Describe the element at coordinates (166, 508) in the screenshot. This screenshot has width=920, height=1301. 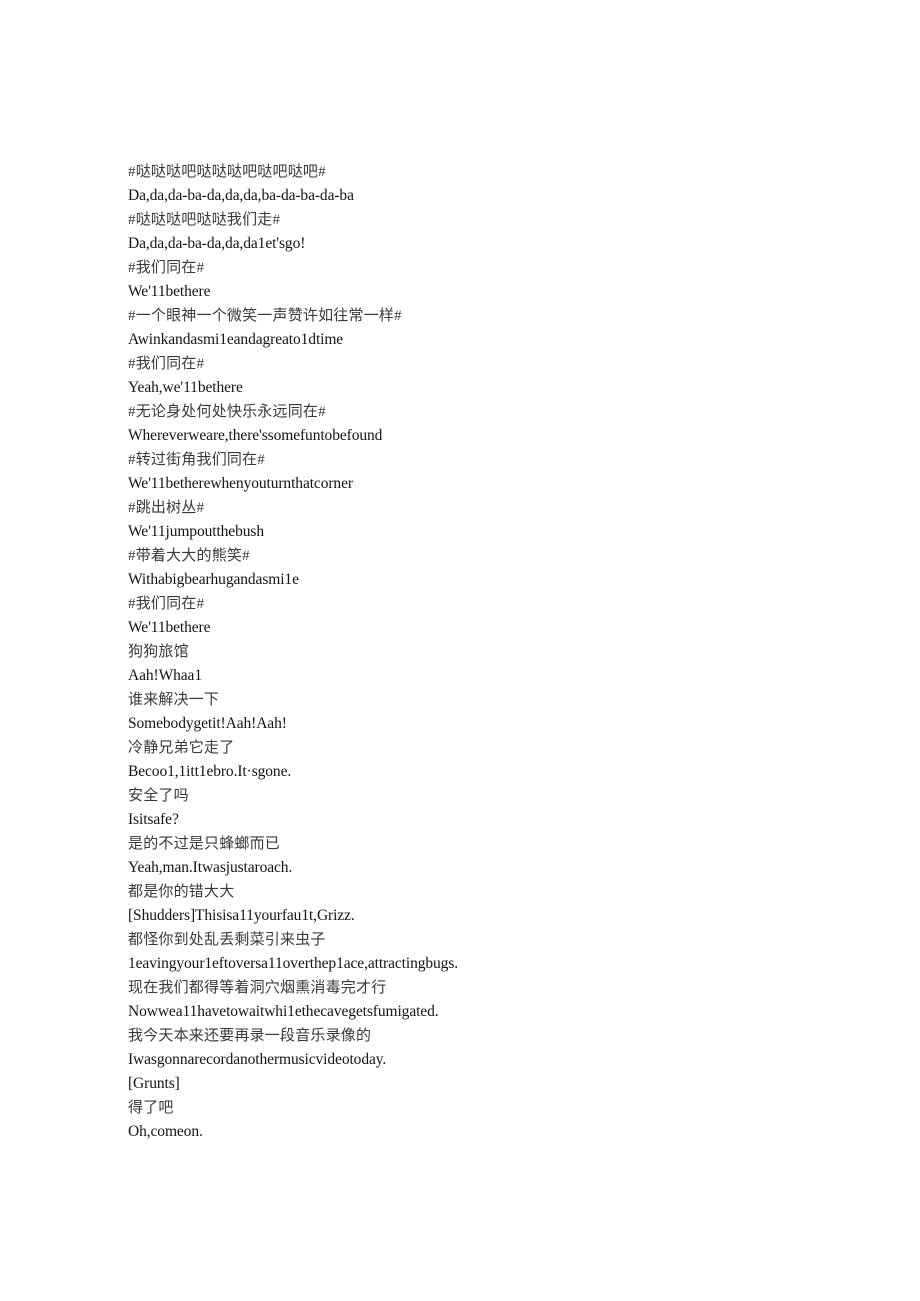
I see `transcript-line: #跳出树丛#` at that location.